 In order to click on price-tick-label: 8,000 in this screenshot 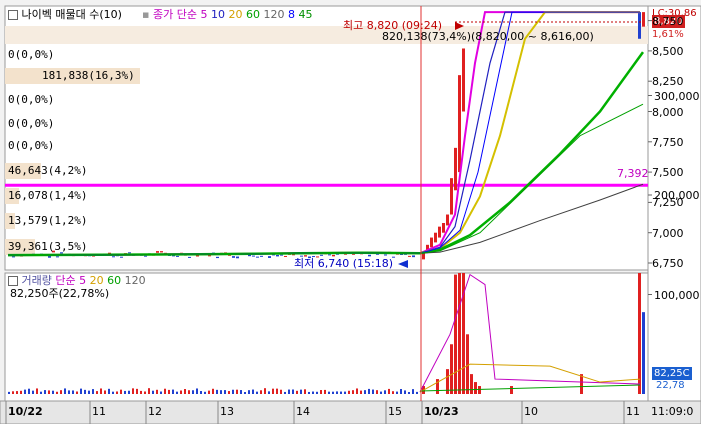, I will do `click(668, 112)`.